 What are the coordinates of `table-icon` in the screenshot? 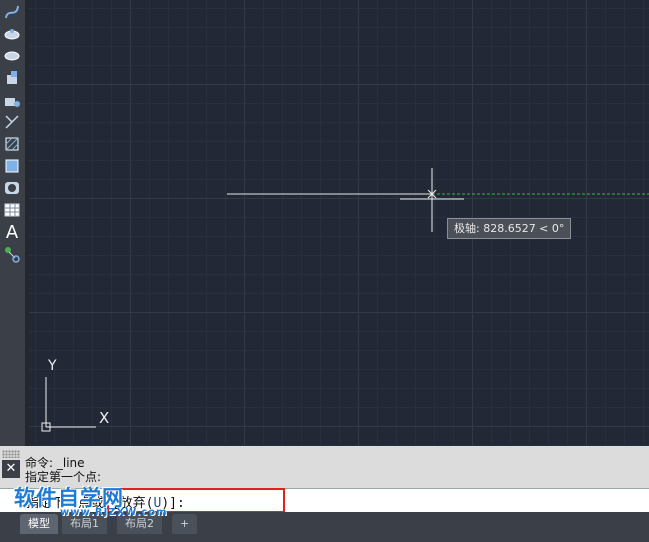 It's located at (12, 210).